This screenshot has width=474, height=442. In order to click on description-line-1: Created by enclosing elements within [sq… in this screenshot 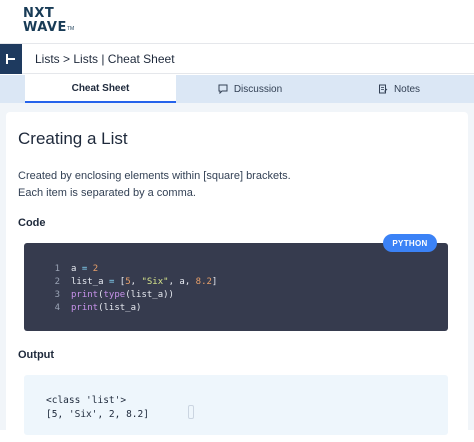, I will do `click(154, 176)`.